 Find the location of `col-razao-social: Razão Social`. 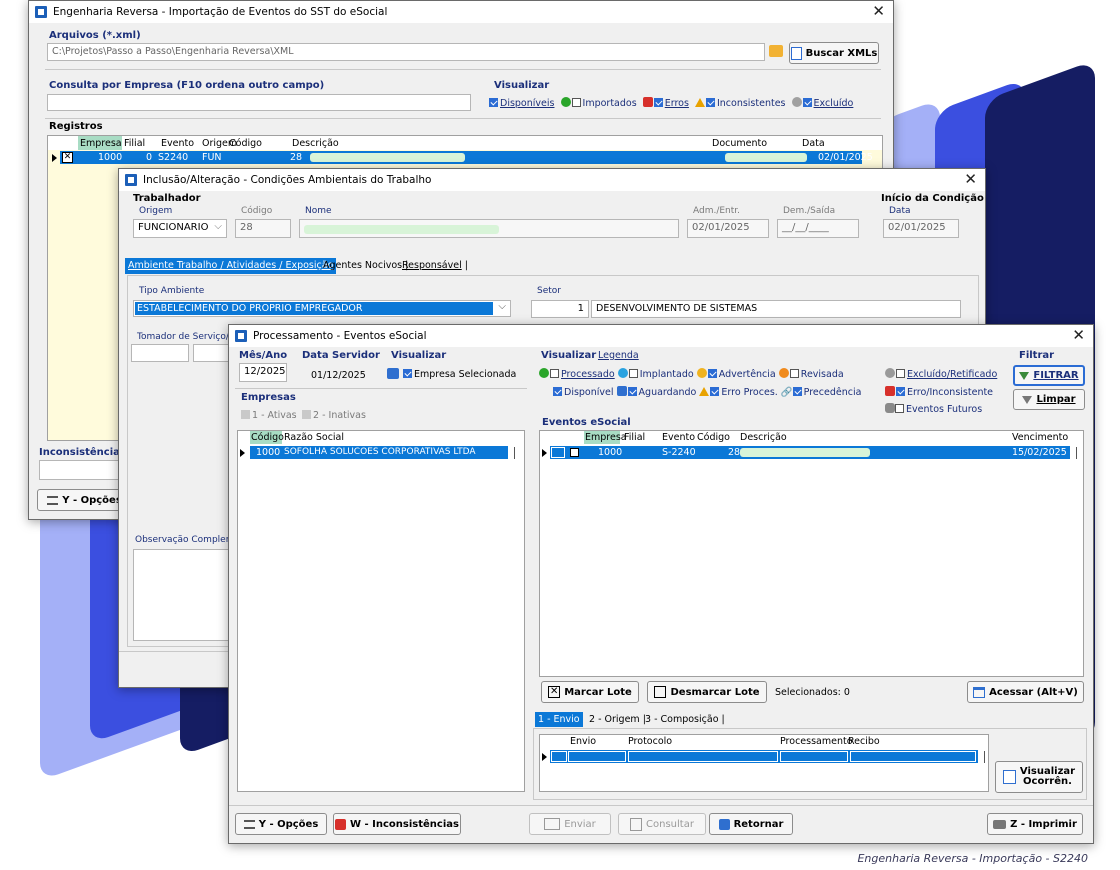

col-razao-social: Razão Social is located at coordinates (314, 437).